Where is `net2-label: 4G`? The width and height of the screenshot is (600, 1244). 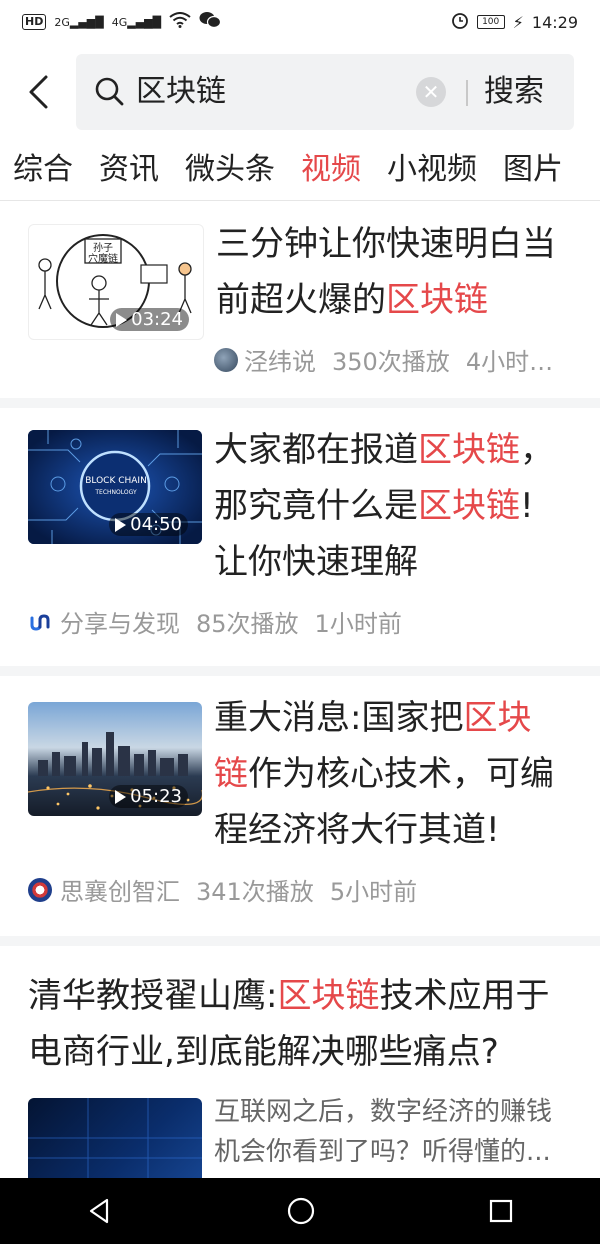
net2-label: 4G is located at coordinates (119, 22).